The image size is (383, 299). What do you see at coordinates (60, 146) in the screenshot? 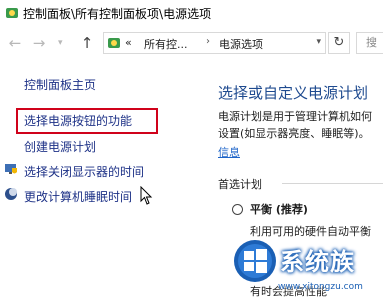
I see `sidebar-item-create-plan: 创建电源计划` at bounding box center [60, 146].